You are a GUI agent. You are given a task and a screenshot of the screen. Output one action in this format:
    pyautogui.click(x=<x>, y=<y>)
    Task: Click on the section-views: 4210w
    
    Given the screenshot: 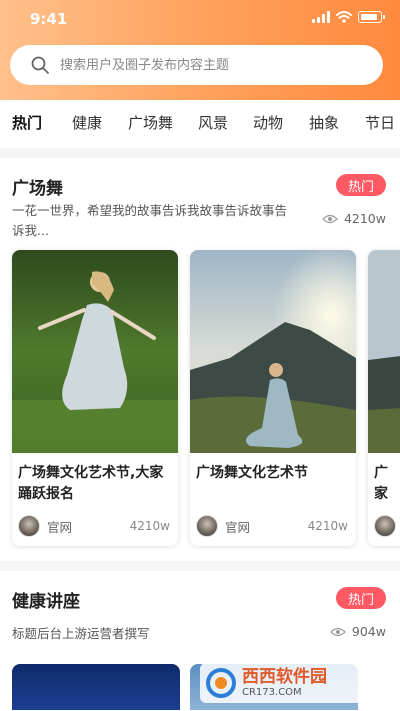 What is the action you would take?
    pyautogui.click(x=354, y=218)
    